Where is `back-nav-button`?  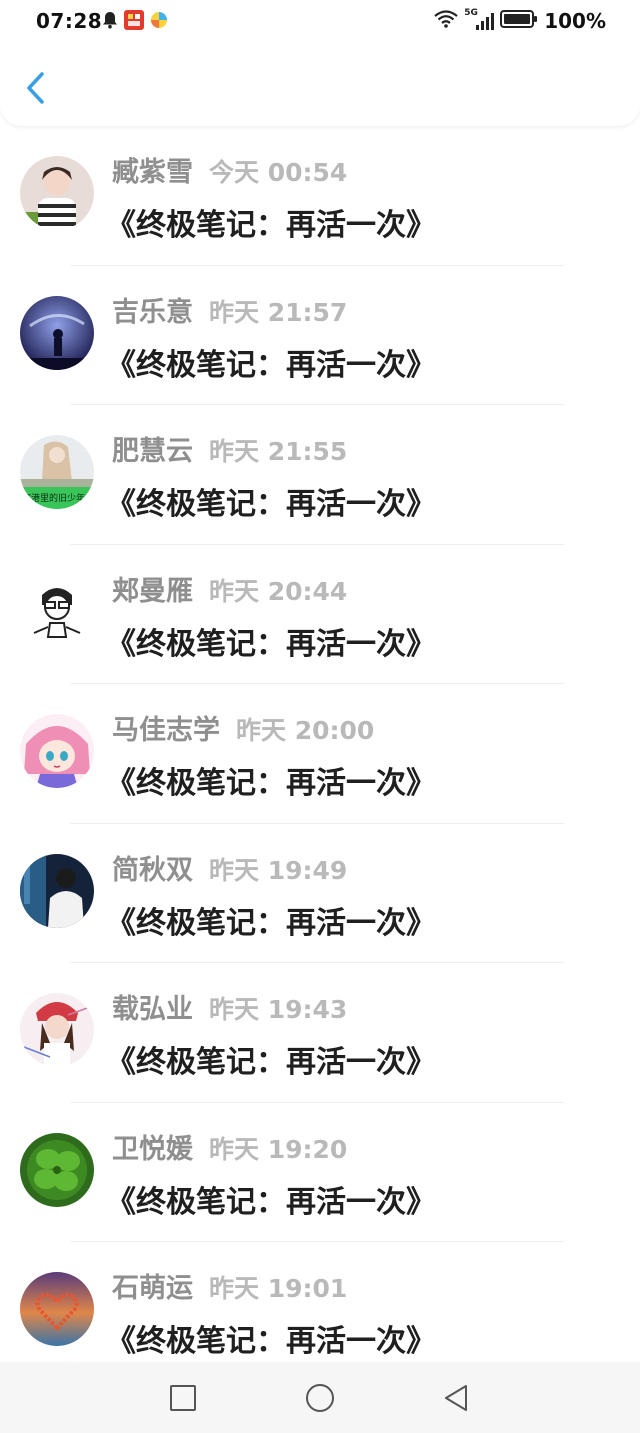 back-nav-button is located at coordinates (456, 1398).